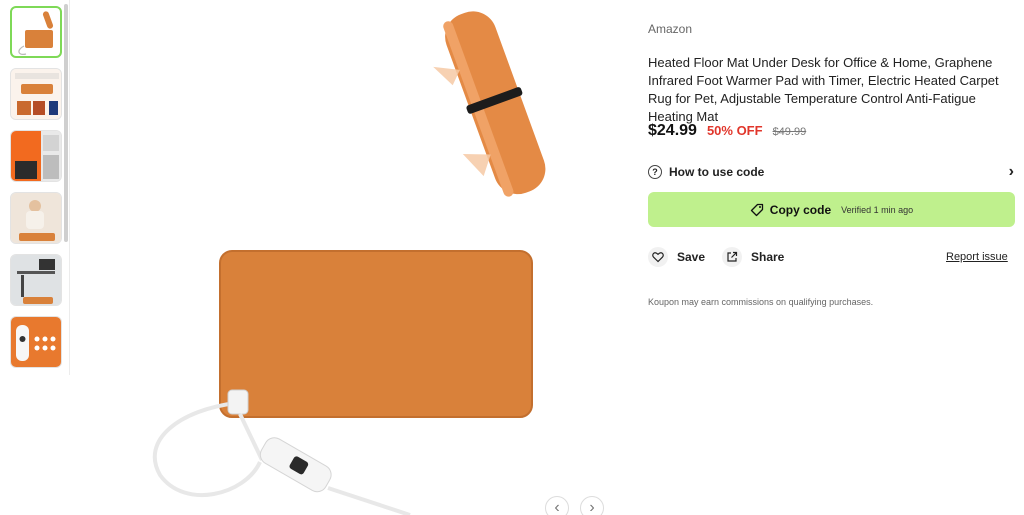 Image resolution: width=1024 pixels, height=515 pixels. I want to click on mat-lifestyle-thumb-image, so click(36, 218).